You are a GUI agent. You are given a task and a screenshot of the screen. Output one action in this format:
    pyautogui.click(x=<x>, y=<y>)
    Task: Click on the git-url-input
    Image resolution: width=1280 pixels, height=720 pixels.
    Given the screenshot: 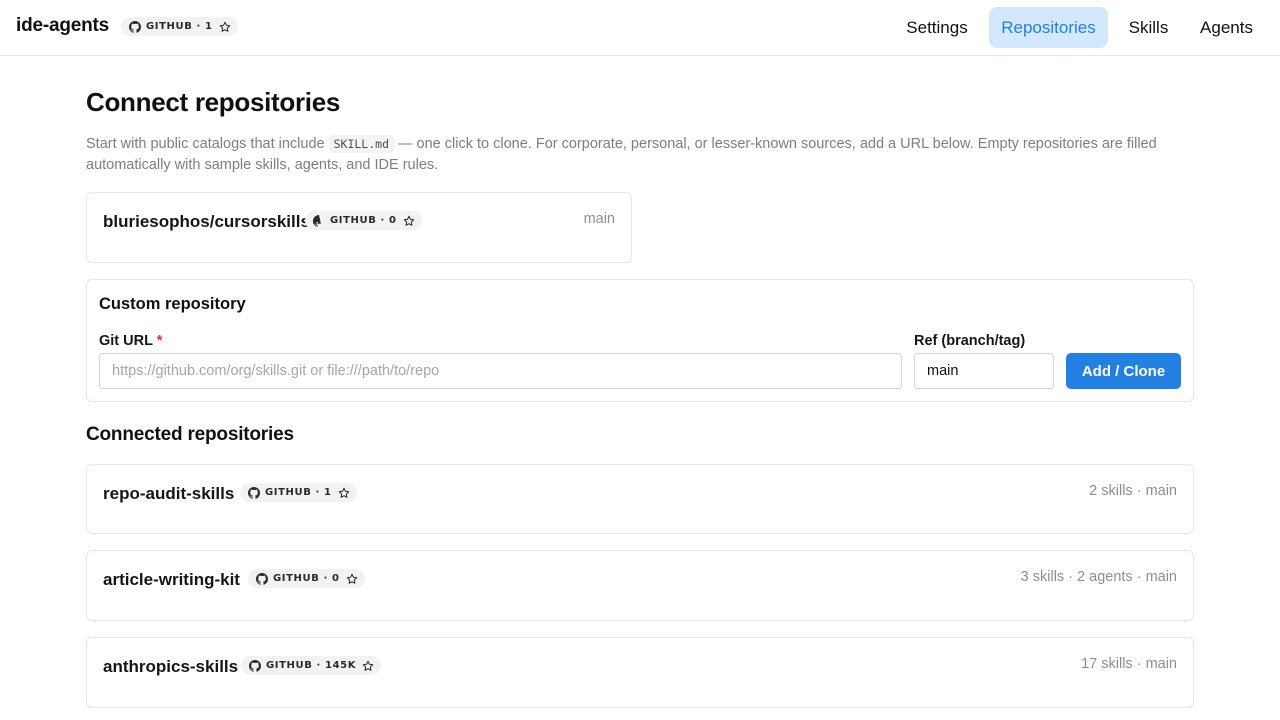 What is the action you would take?
    pyautogui.click(x=500, y=371)
    